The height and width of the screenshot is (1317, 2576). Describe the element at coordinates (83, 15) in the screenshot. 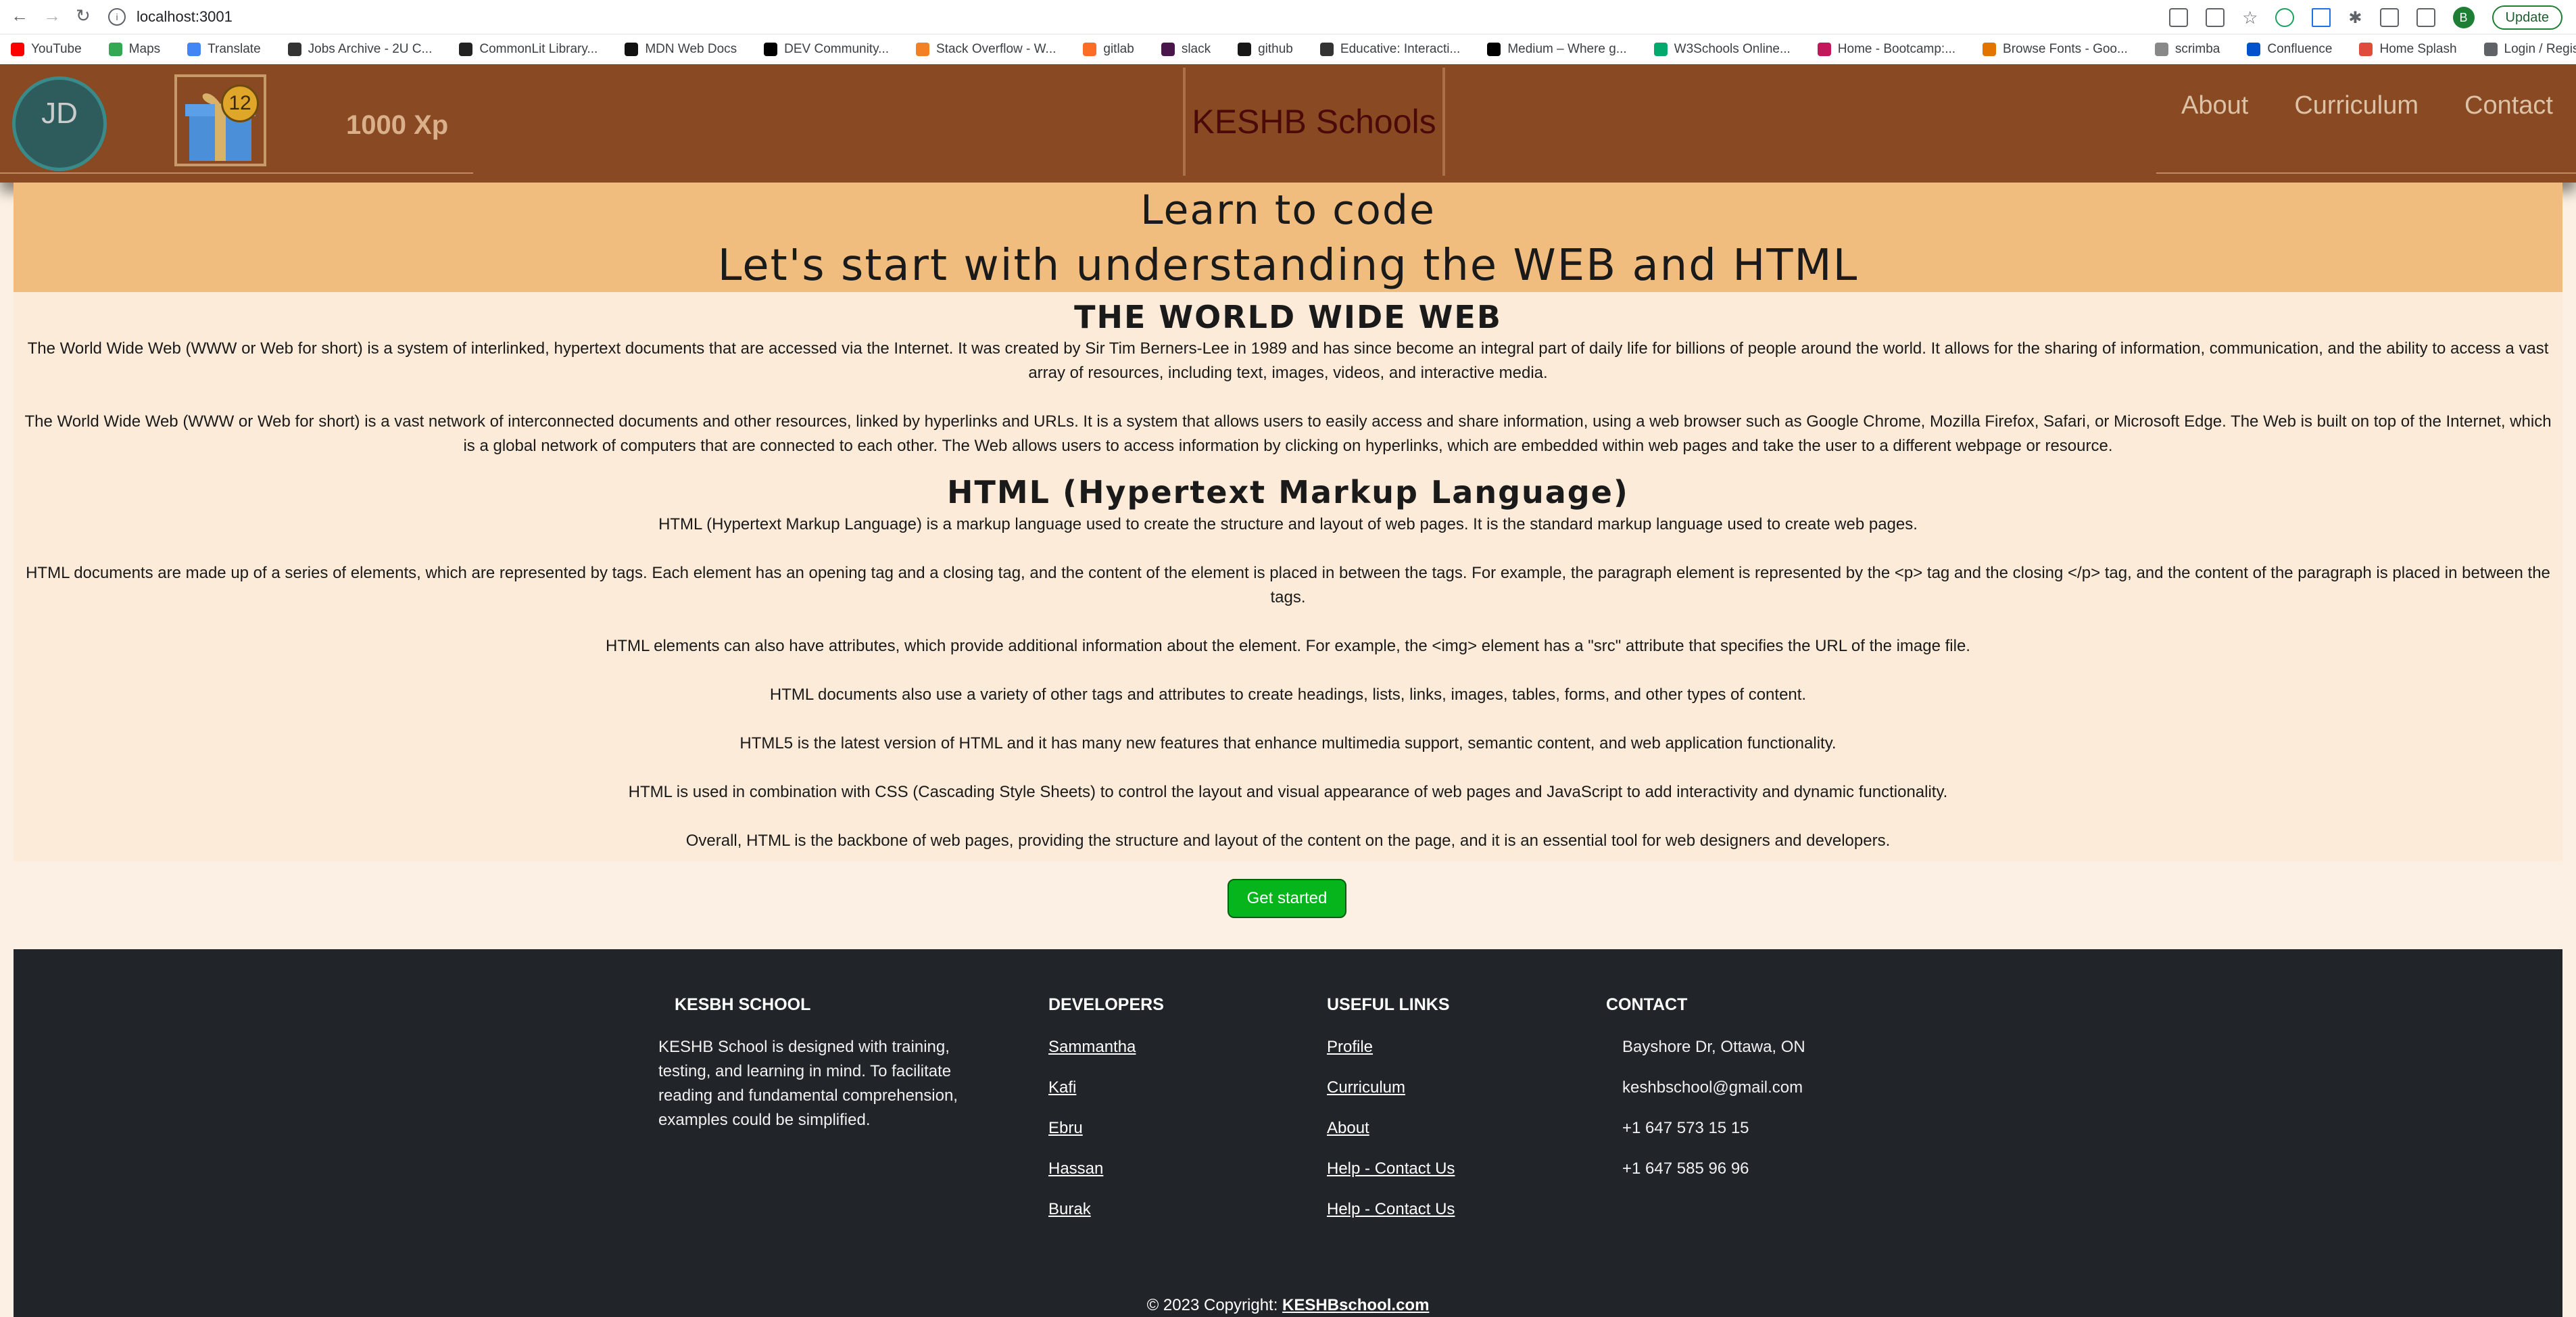

I see `reload-icon: ↻` at that location.